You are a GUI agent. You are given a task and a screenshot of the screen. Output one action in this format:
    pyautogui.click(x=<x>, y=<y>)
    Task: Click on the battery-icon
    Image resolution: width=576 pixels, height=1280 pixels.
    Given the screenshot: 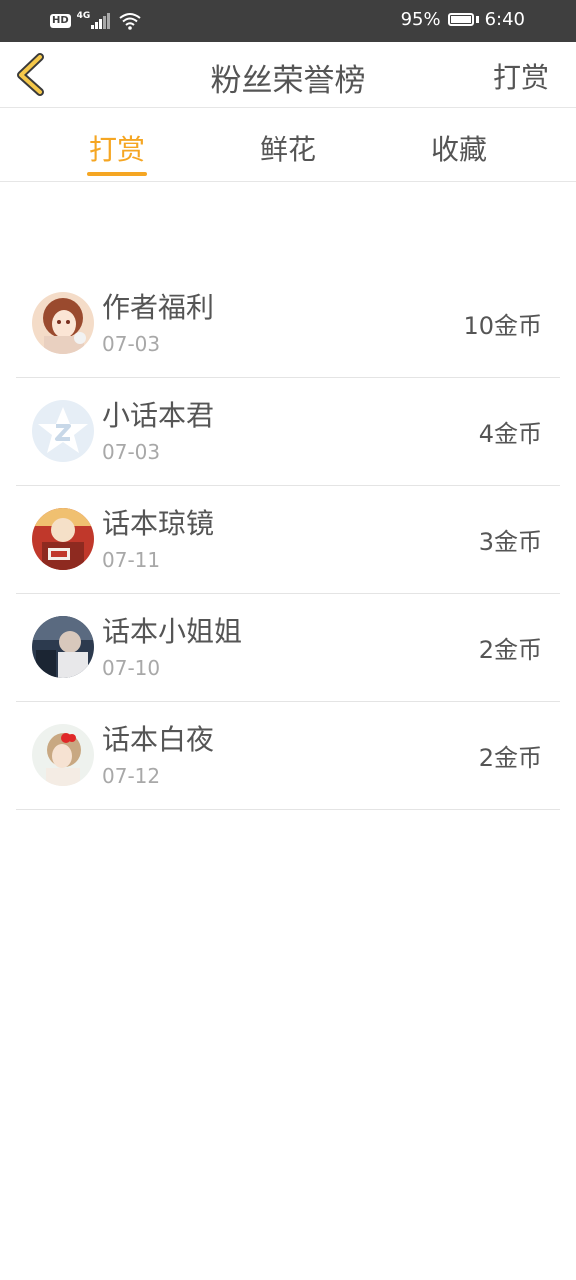 What is the action you would take?
    pyautogui.click(x=460, y=19)
    